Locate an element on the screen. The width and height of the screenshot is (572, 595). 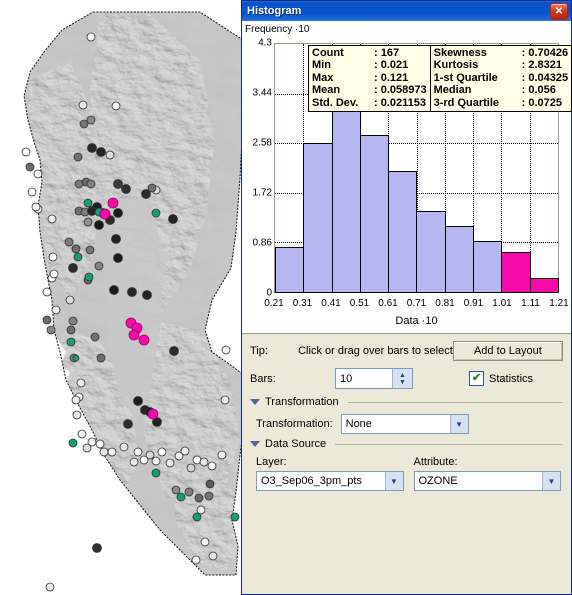
tip-label: Tip: is located at coordinates (259, 351).